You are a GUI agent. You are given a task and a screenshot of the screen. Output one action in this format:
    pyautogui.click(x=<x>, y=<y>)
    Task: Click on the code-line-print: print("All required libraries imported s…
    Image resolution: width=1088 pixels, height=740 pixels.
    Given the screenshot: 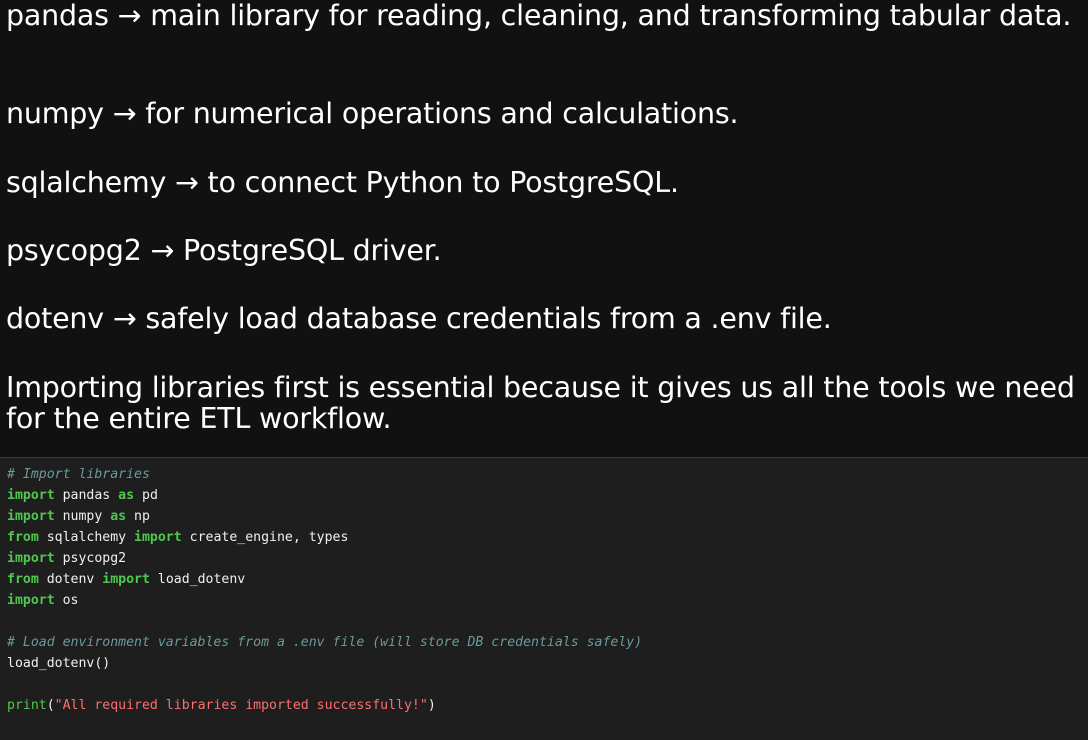 What is the action you would take?
    pyautogui.click(x=324, y=705)
    